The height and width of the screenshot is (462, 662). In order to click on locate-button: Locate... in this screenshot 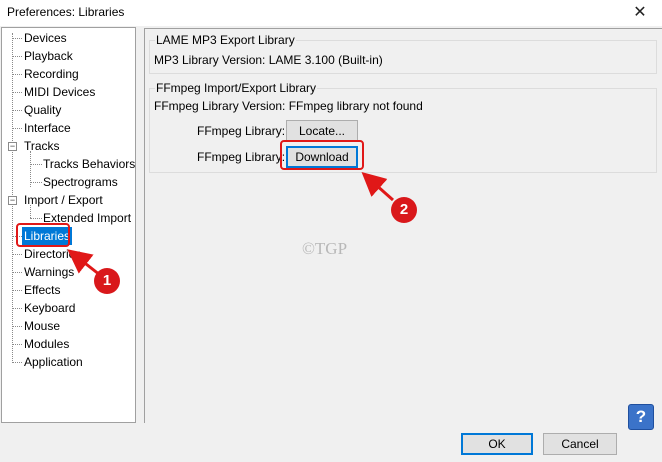, I will do `click(322, 131)`.